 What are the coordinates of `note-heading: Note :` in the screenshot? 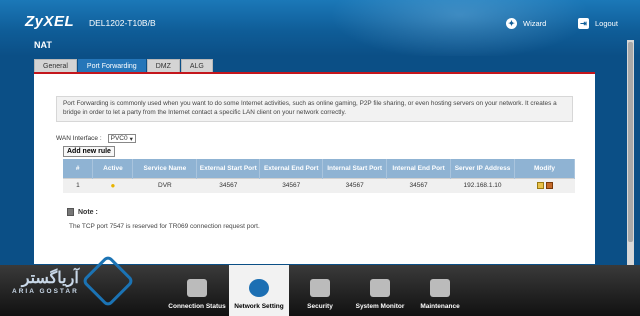 It's located at (82, 212).